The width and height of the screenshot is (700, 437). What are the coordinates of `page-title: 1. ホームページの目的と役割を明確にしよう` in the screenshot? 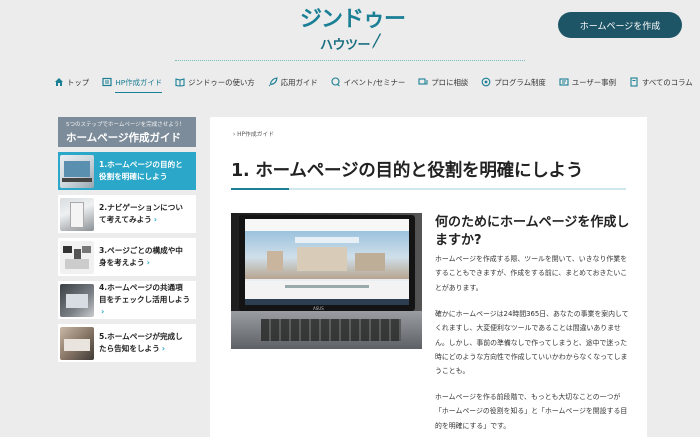 It's located at (407, 171).